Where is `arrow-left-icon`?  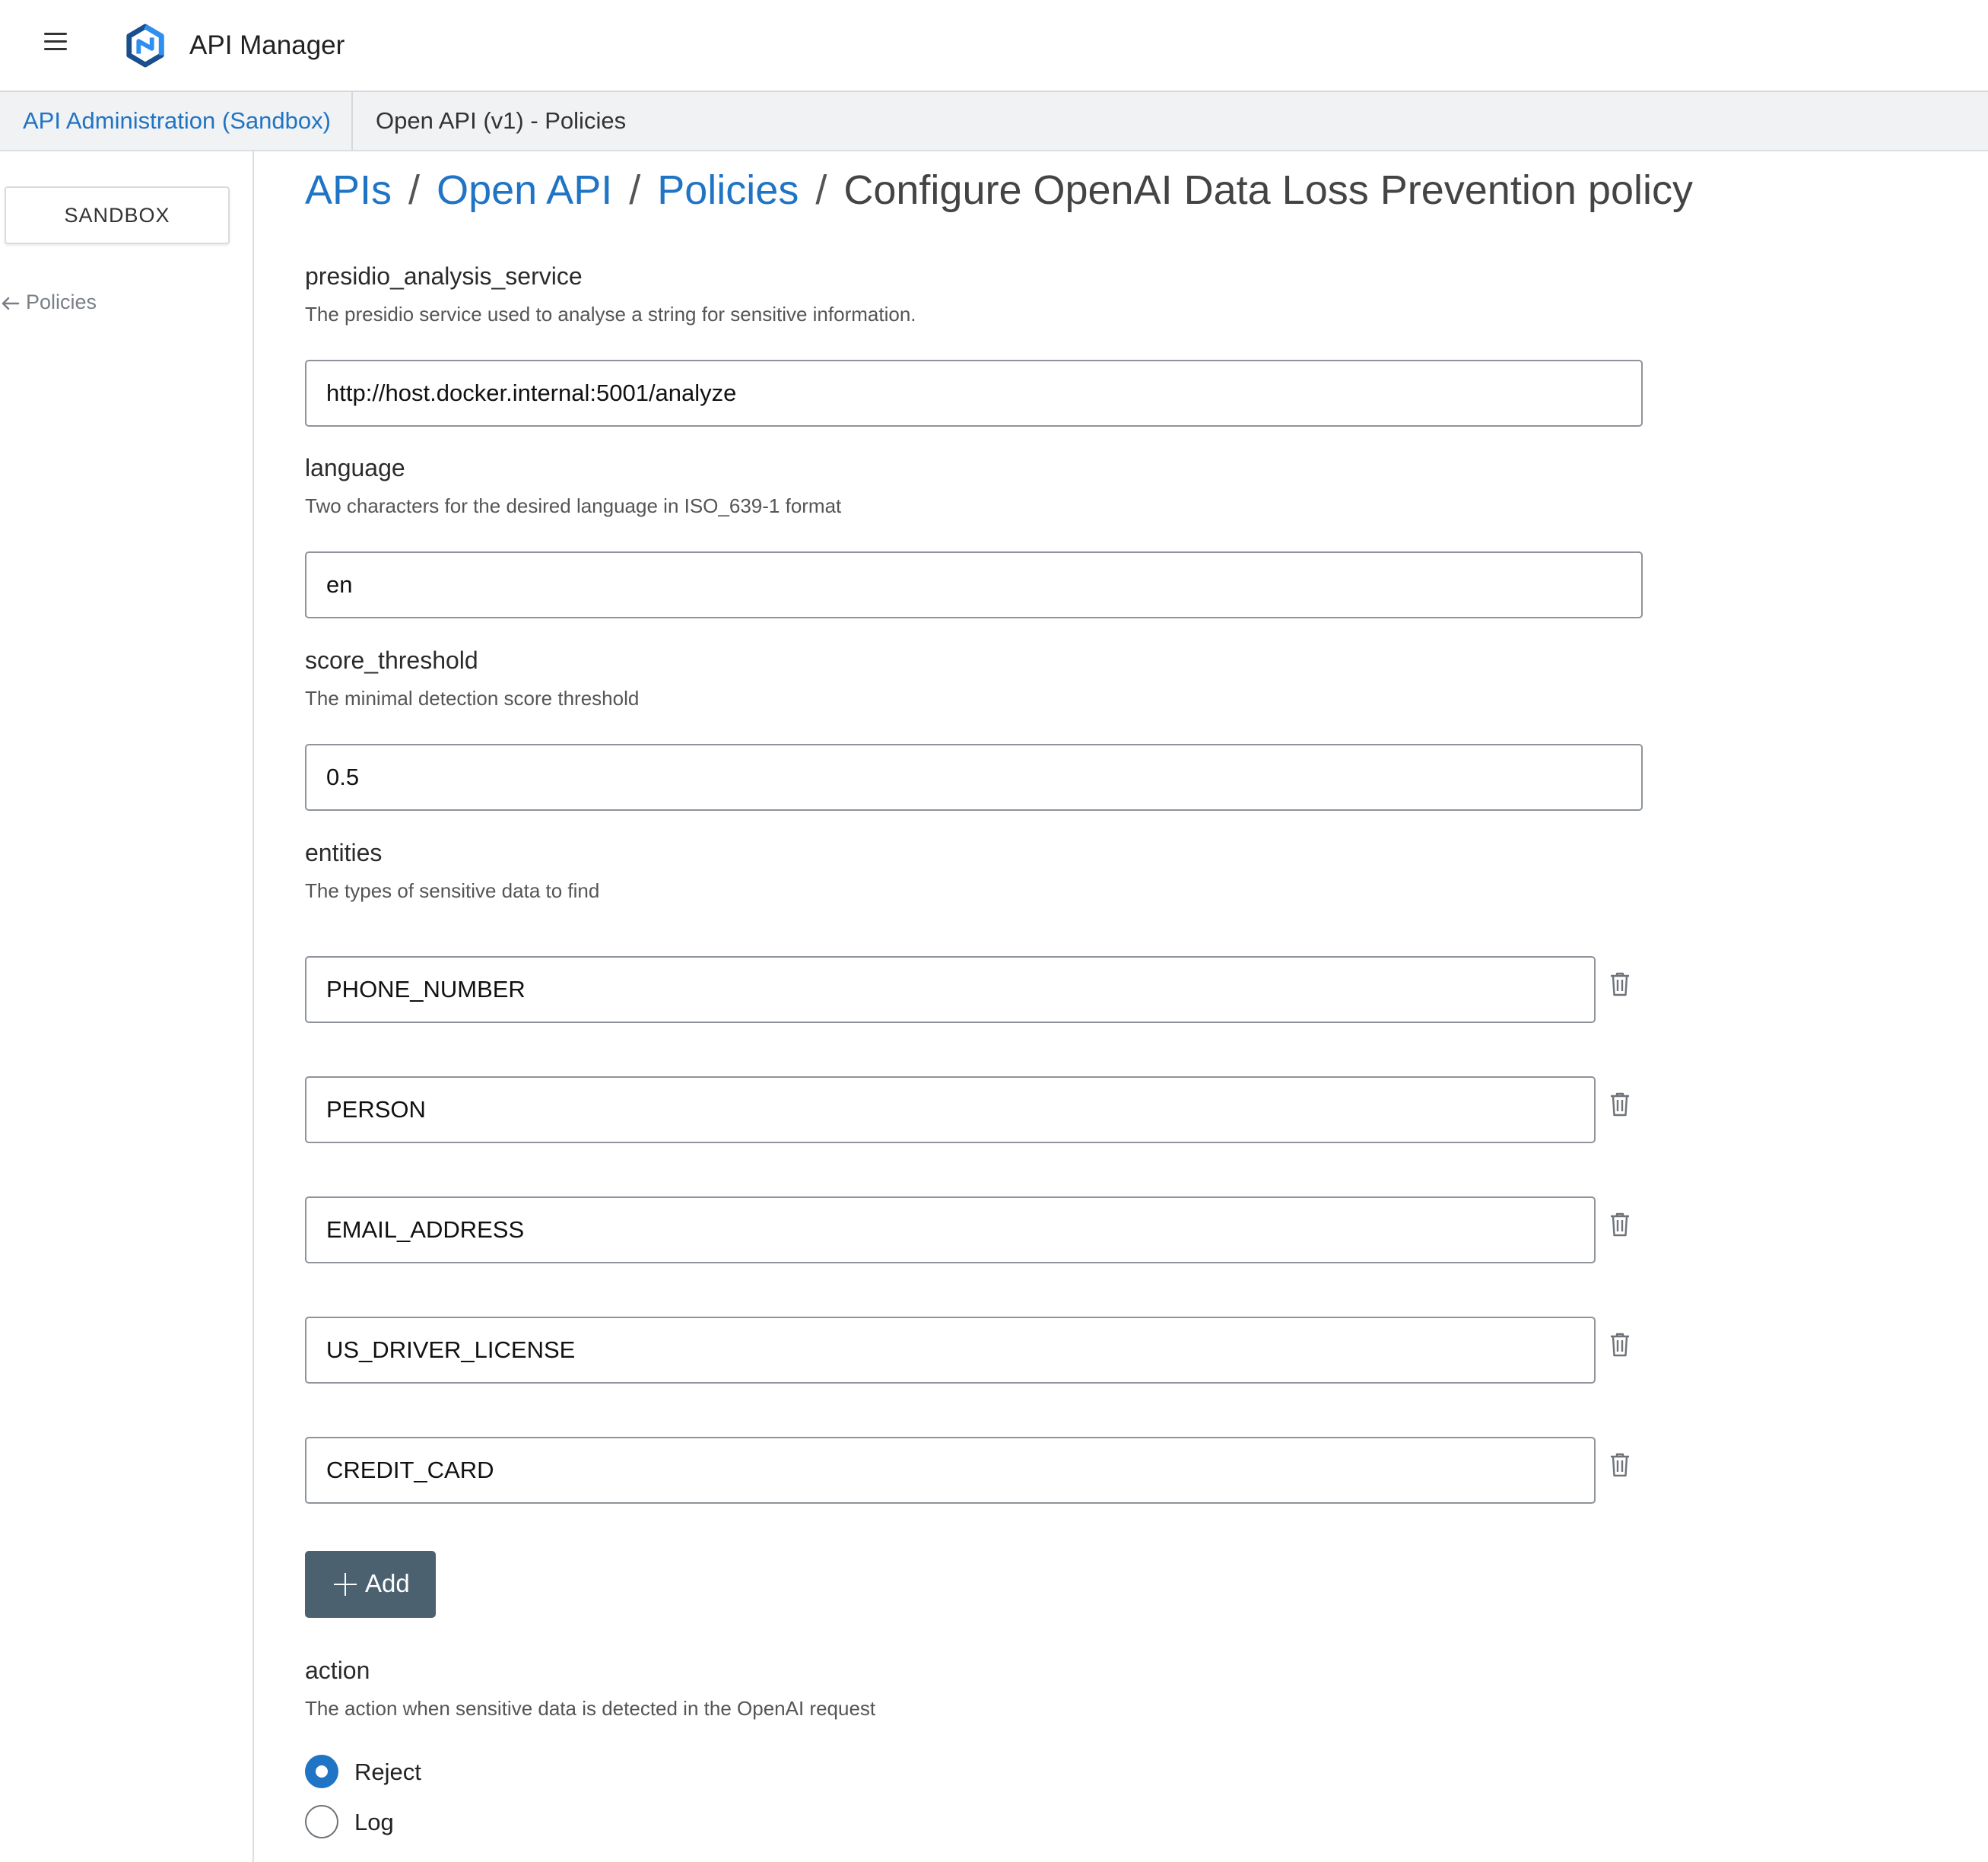 arrow-left-icon is located at coordinates (11, 303).